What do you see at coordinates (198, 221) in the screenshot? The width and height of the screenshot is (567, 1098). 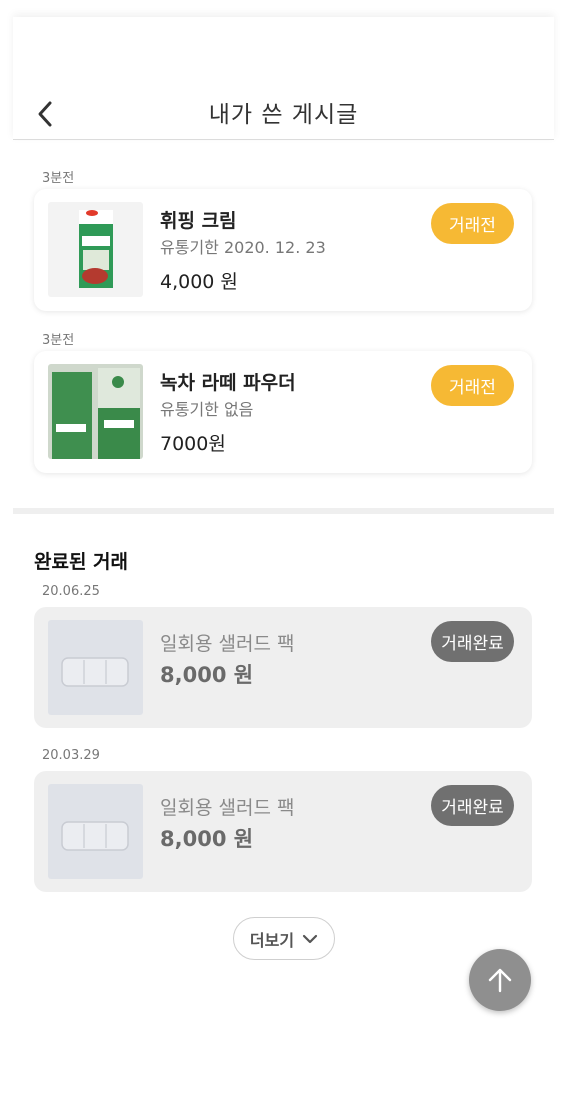 I see `item-name: 휘핑 크림` at bounding box center [198, 221].